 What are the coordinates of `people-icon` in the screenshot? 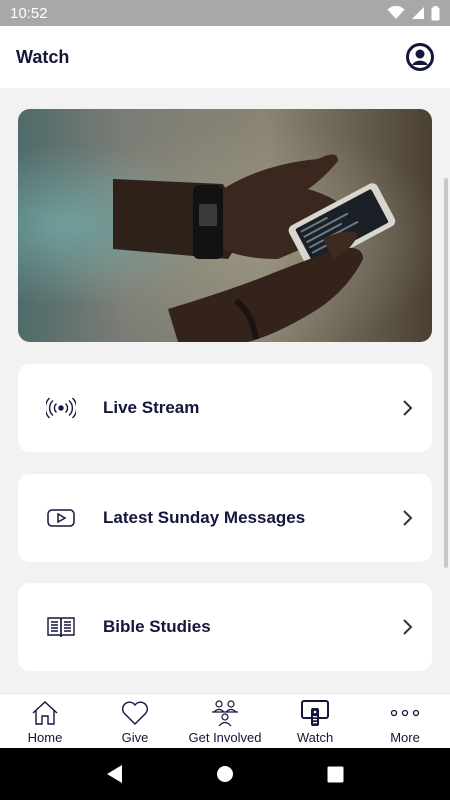 It's located at (225, 713).